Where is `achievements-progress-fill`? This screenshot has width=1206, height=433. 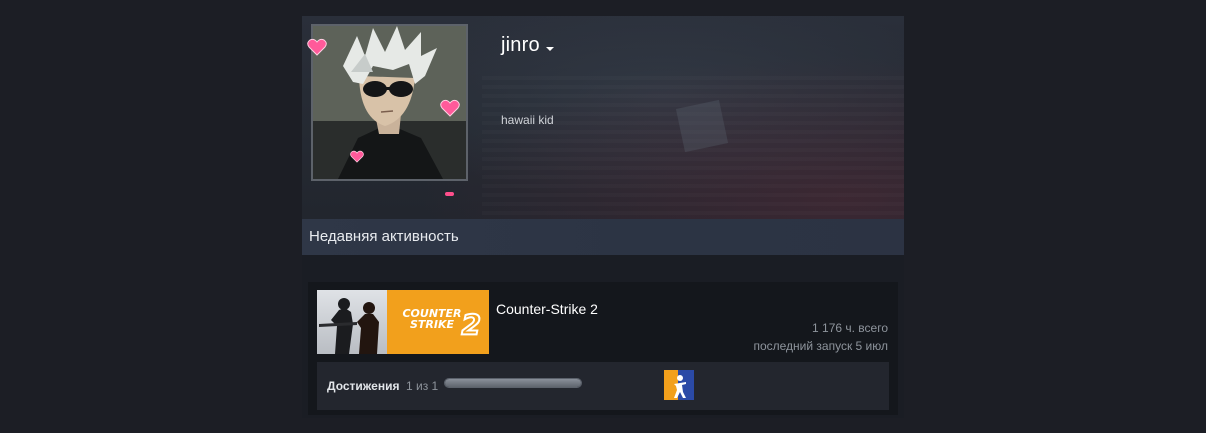
achievements-progress-fill is located at coordinates (513, 383).